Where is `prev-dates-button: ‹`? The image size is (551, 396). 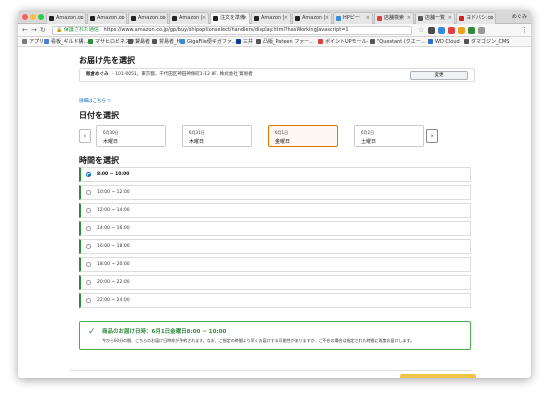 prev-dates-button: ‹ is located at coordinates (85, 136).